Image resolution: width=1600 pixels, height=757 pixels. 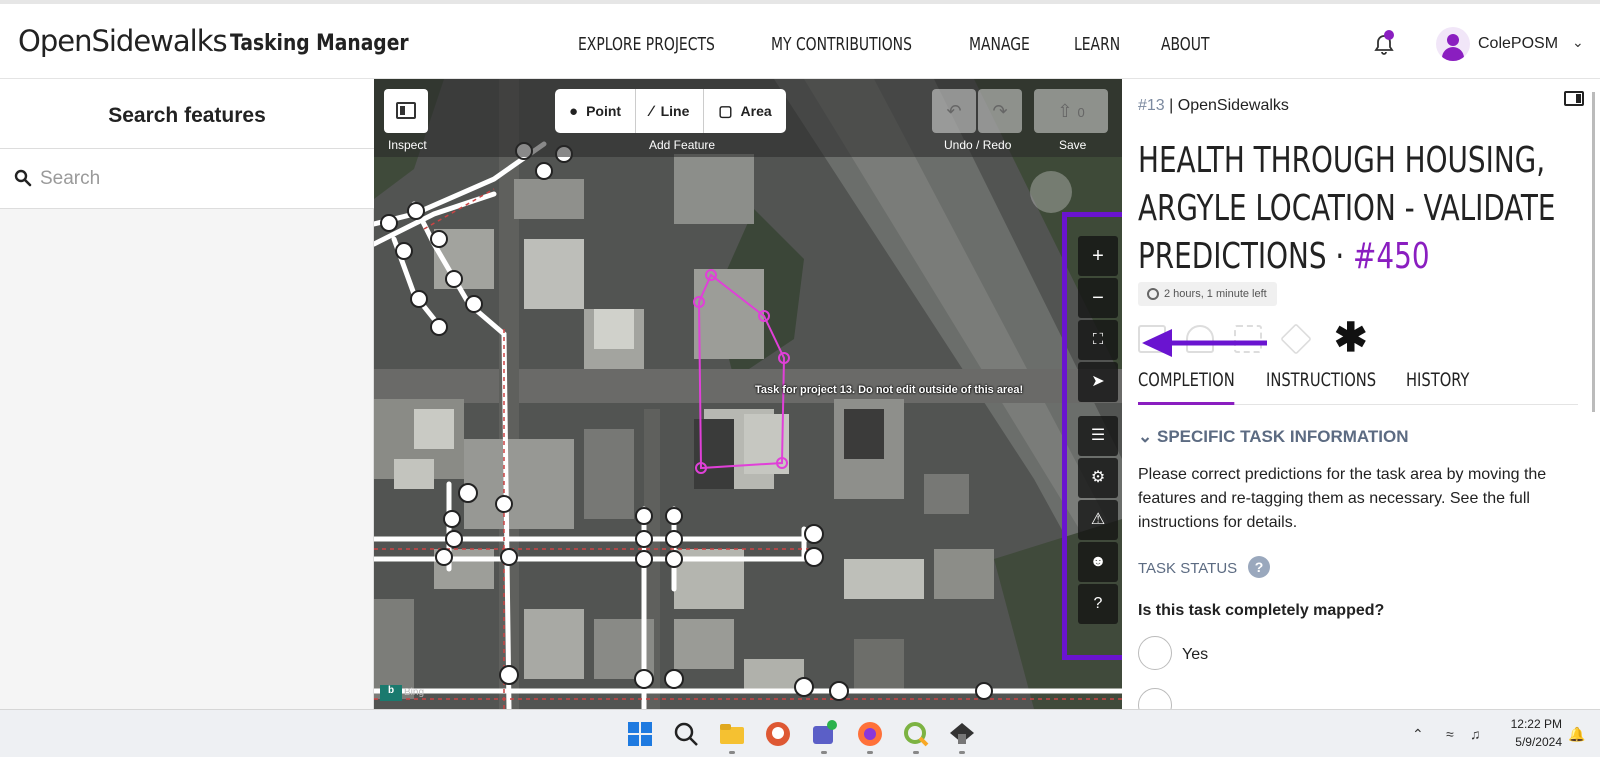 I want to click on tab-completion: COMPLETION, so click(x=1186, y=387).